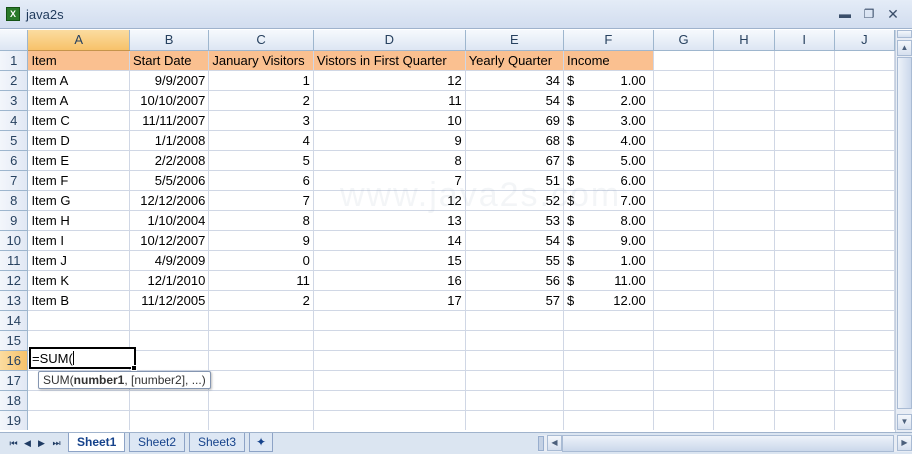 The width and height of the screenshot is (912, 454). What do you see at coordinates (124, 380) in the screenshot?
I see `function-tooltip: SUM(number1, [number2], ...)` at bounding box center [124, 380].